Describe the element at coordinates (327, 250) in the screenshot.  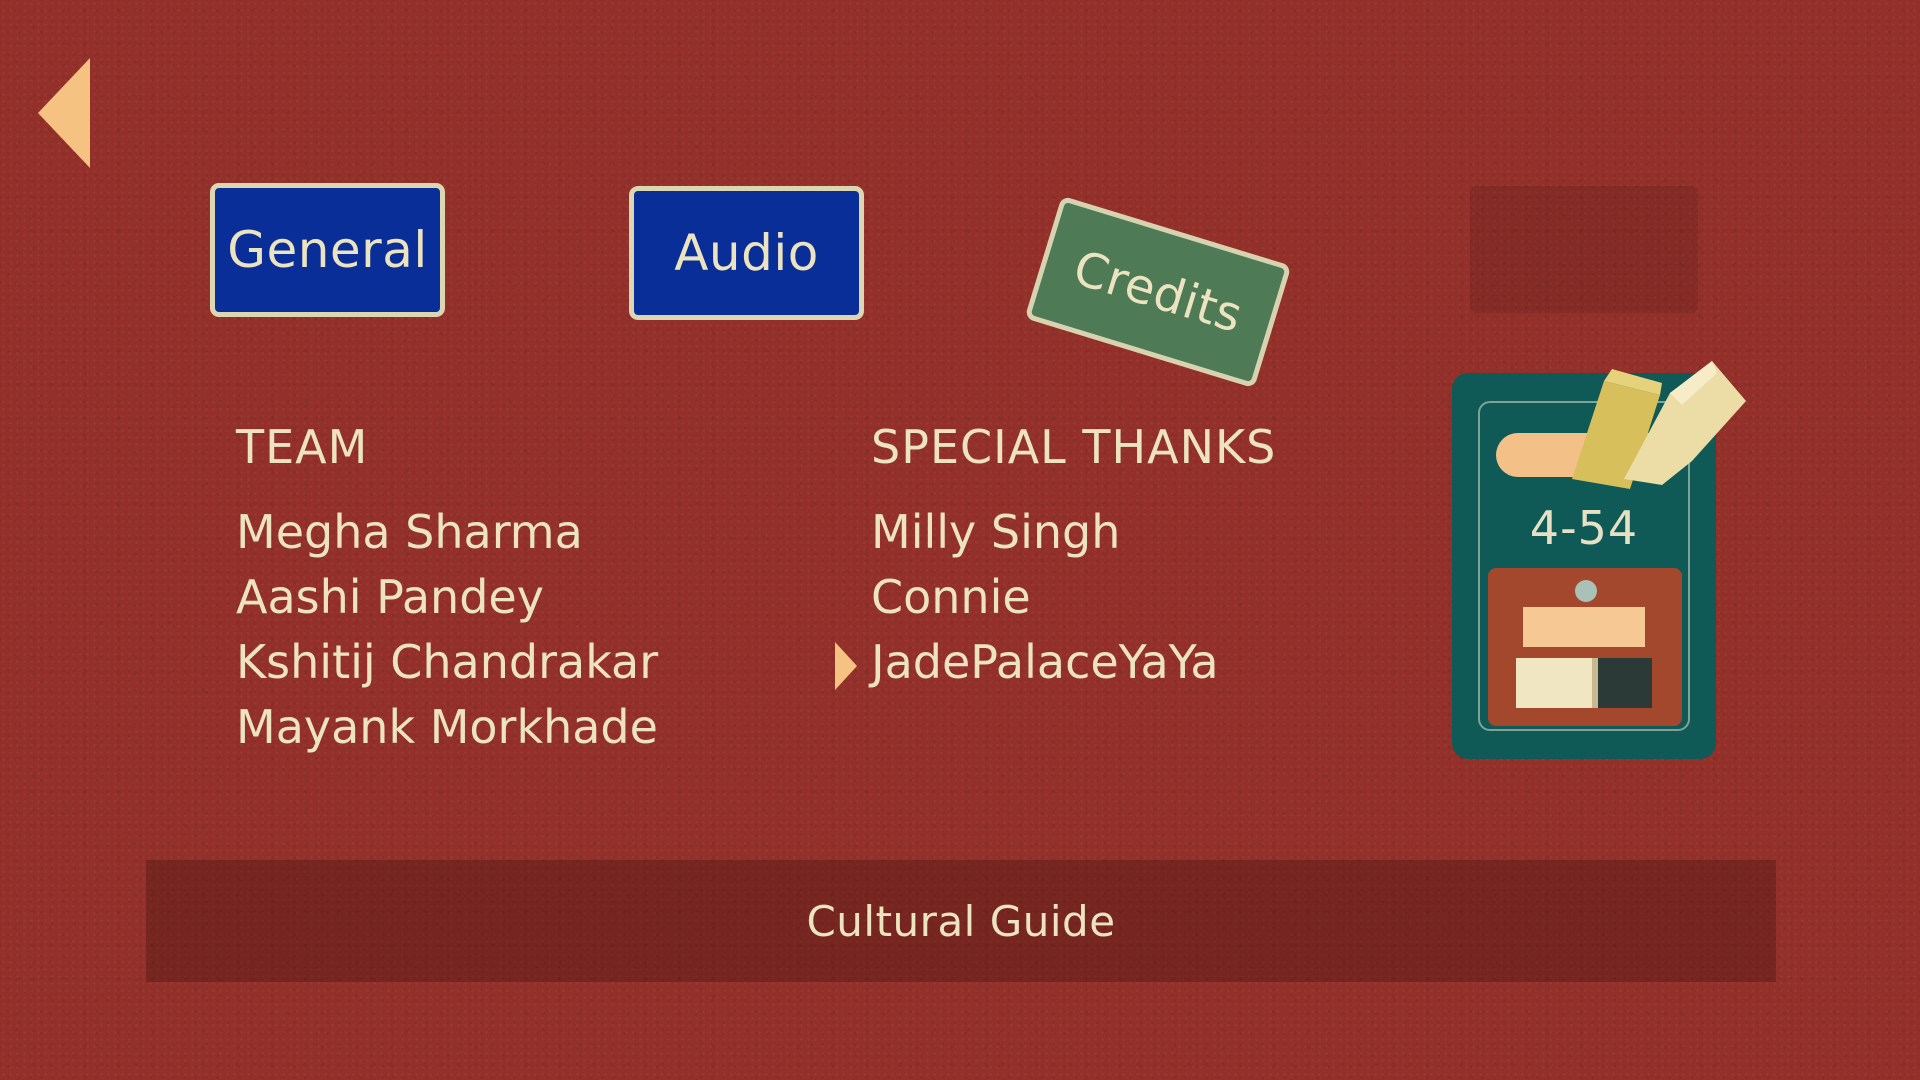
I see `tab-general: General` at that location.